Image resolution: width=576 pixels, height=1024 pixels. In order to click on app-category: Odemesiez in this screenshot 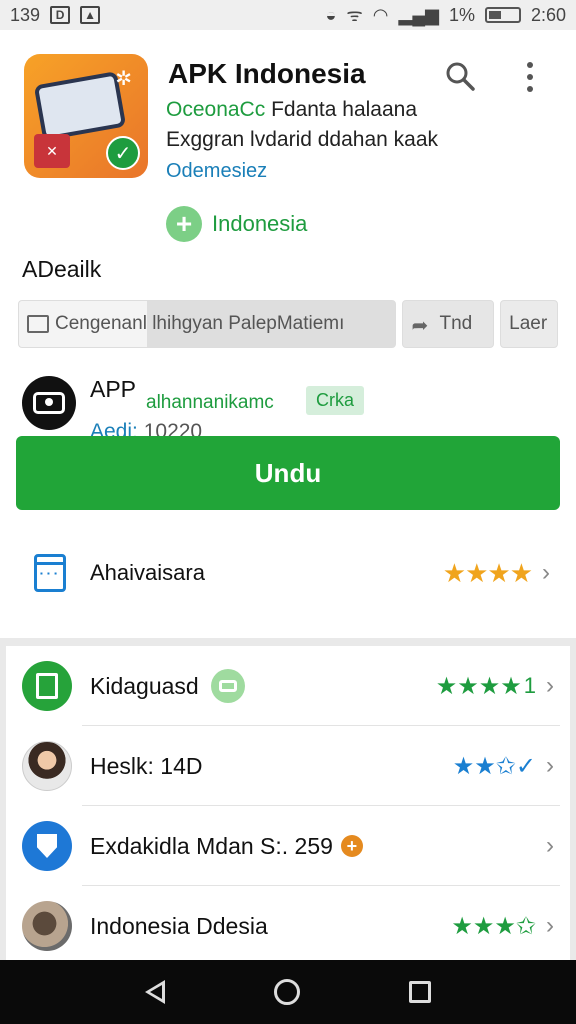, I will do `click(216, 171)`.